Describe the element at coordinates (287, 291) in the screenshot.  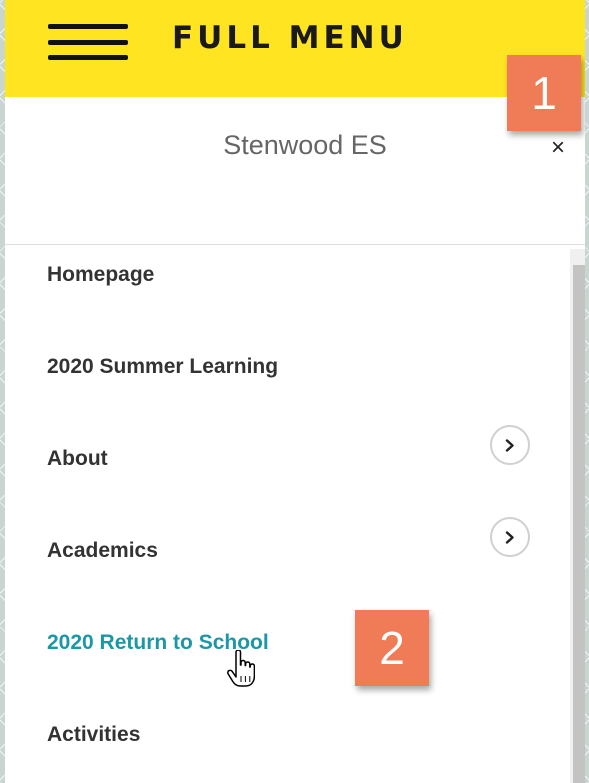
I see `nav-item-homepage: Homepage` at that location.